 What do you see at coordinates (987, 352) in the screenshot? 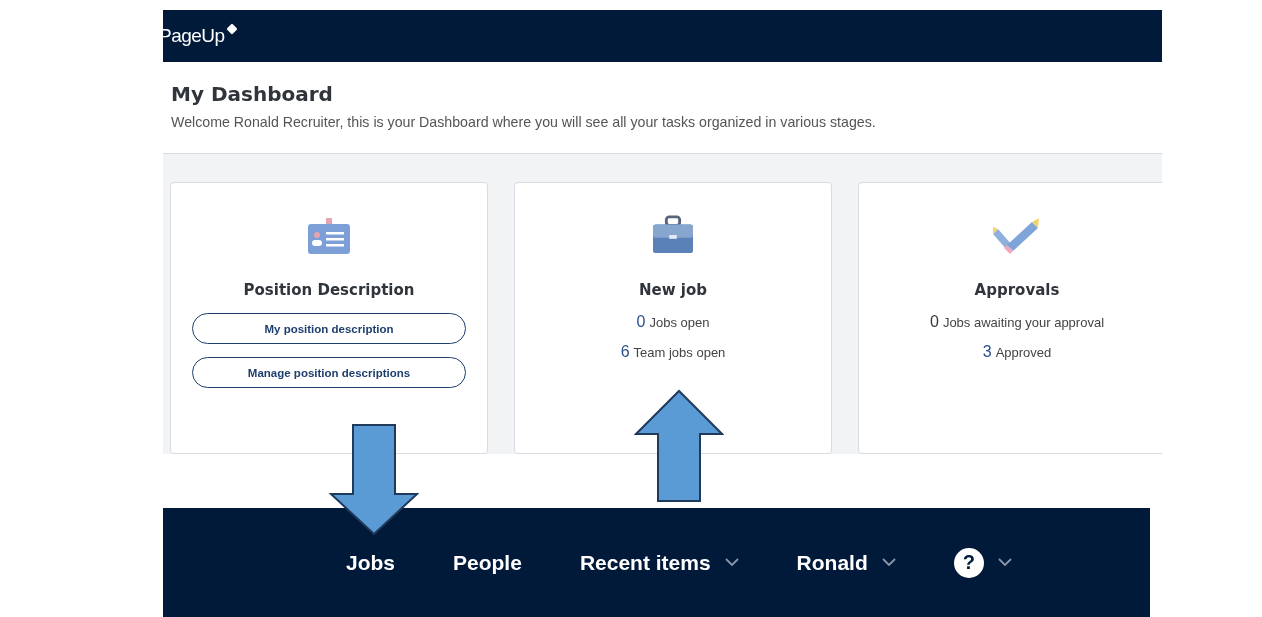
I see `stat-count: 3` at bounding box center [987, 352].